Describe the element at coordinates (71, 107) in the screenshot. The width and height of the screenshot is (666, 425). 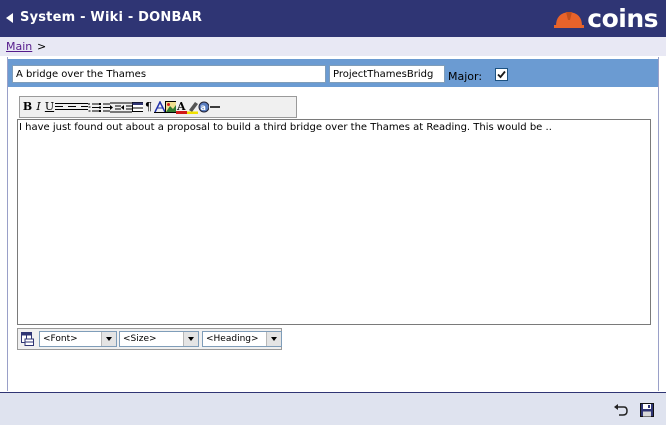
I see `align-center-icon` at that location.